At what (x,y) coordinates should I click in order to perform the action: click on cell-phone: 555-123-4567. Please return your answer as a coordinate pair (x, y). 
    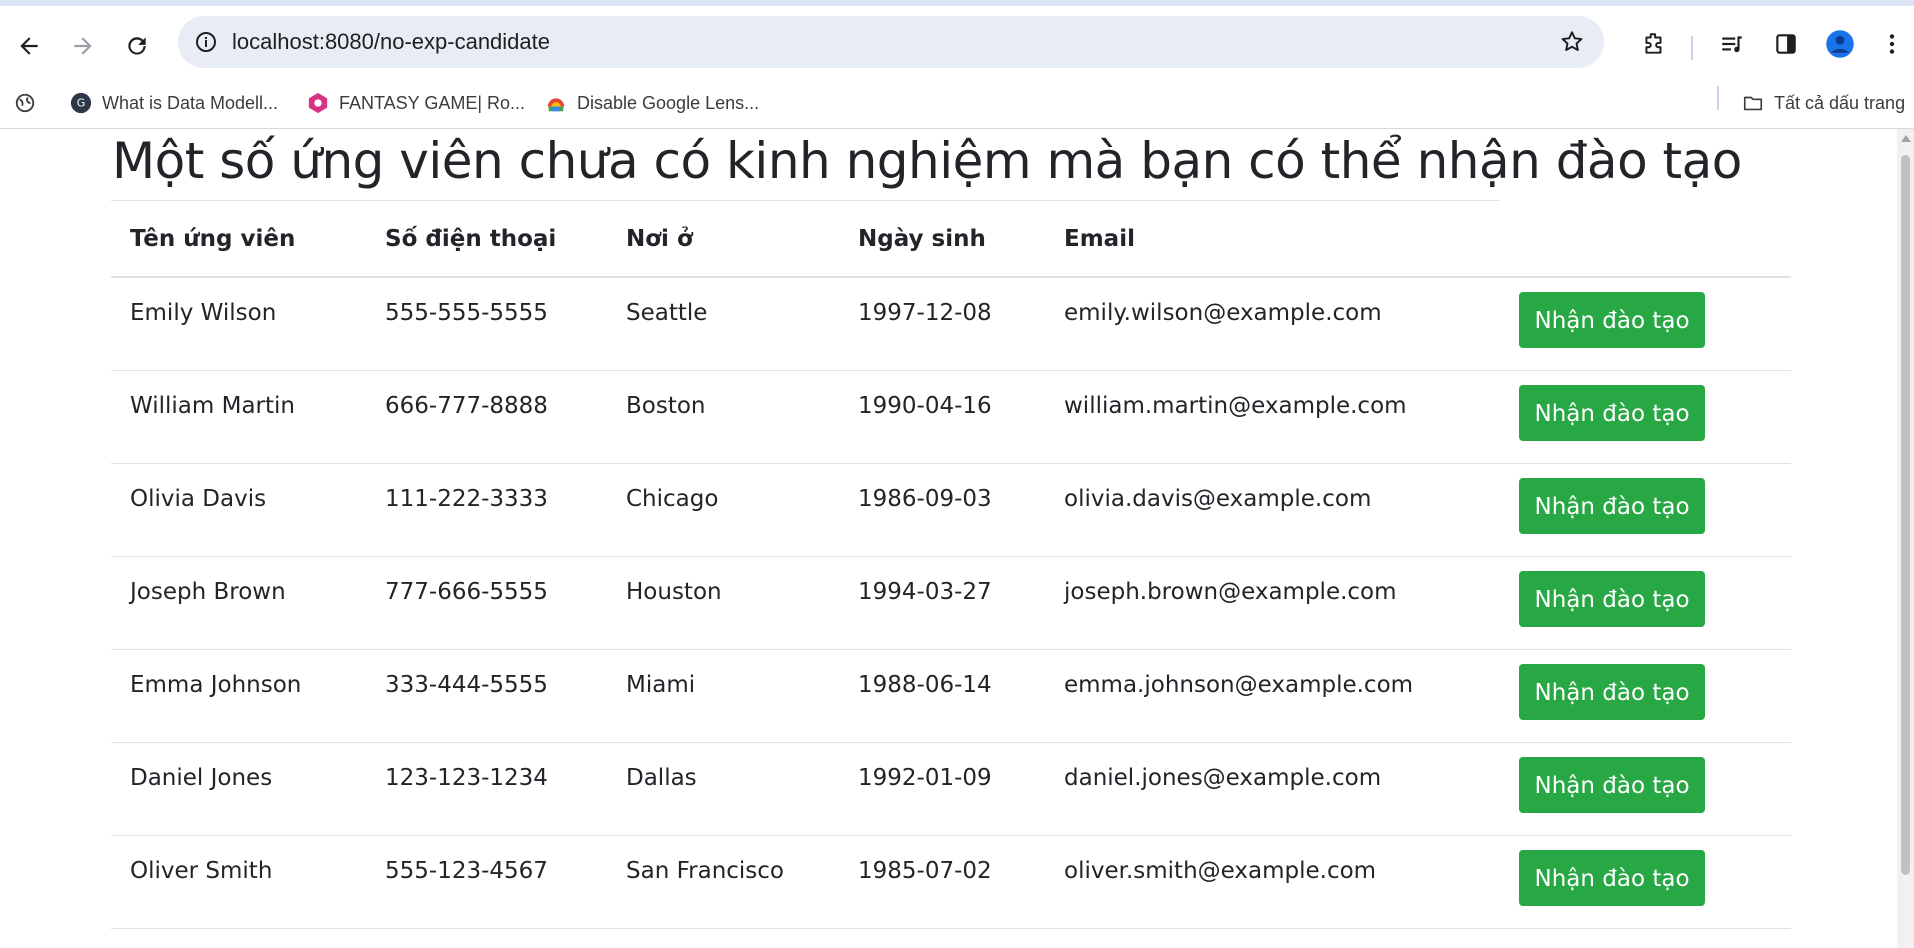
    Looking at the image, I should click on (486, 882).